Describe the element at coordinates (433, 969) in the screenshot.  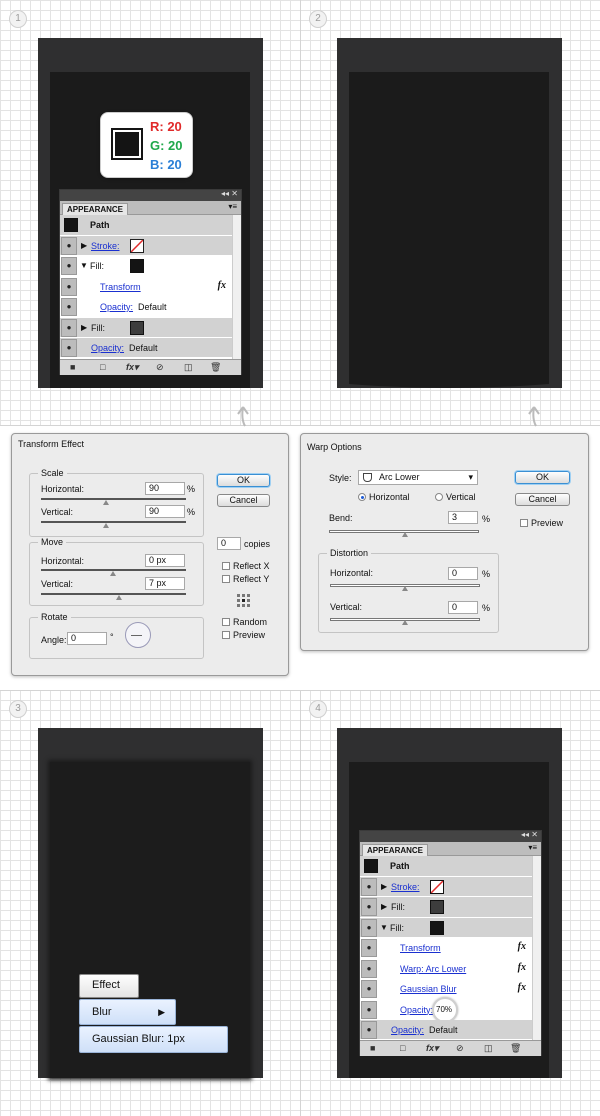
I see `warp-link: Warp: Arc Lower` at that location.